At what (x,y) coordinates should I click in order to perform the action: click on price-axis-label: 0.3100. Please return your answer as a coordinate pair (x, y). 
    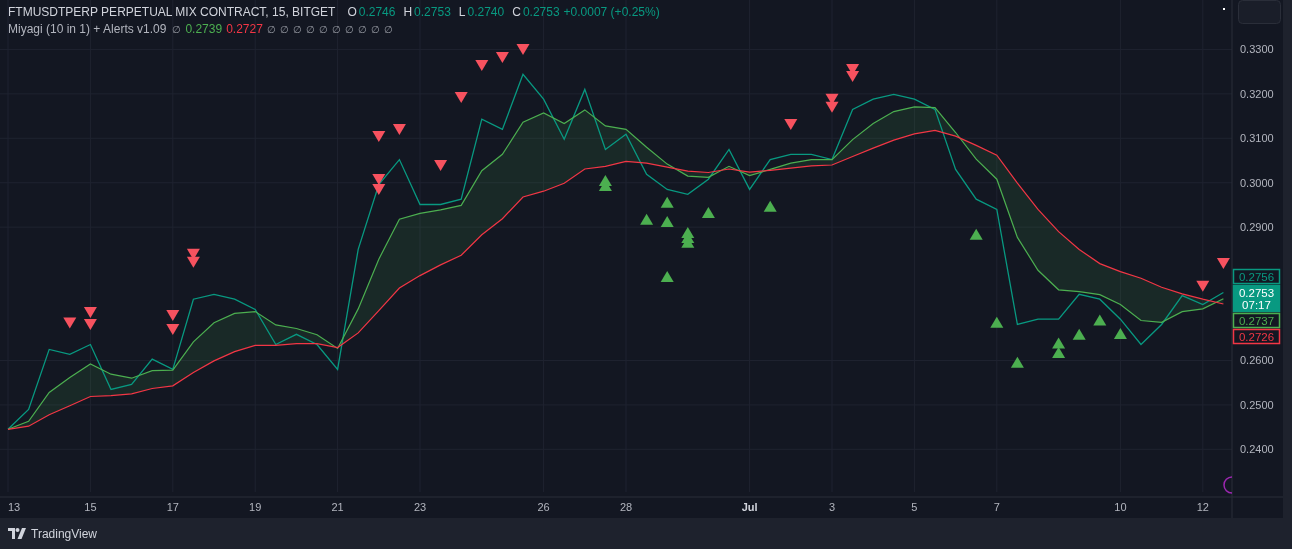
    Looking at the image, I should click on (1257, 138).